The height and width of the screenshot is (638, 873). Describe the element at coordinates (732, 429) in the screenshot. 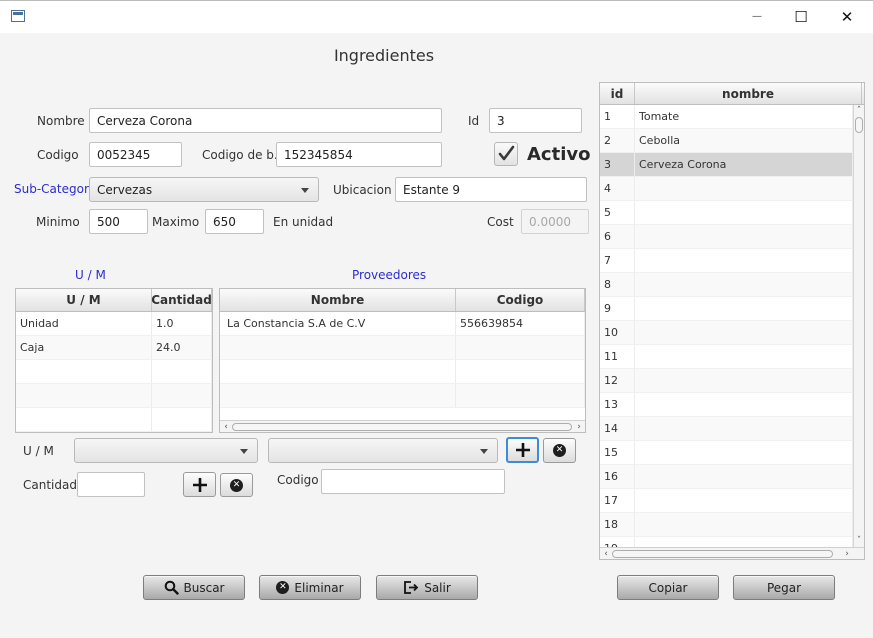

I see `table-row: 14` at that location.